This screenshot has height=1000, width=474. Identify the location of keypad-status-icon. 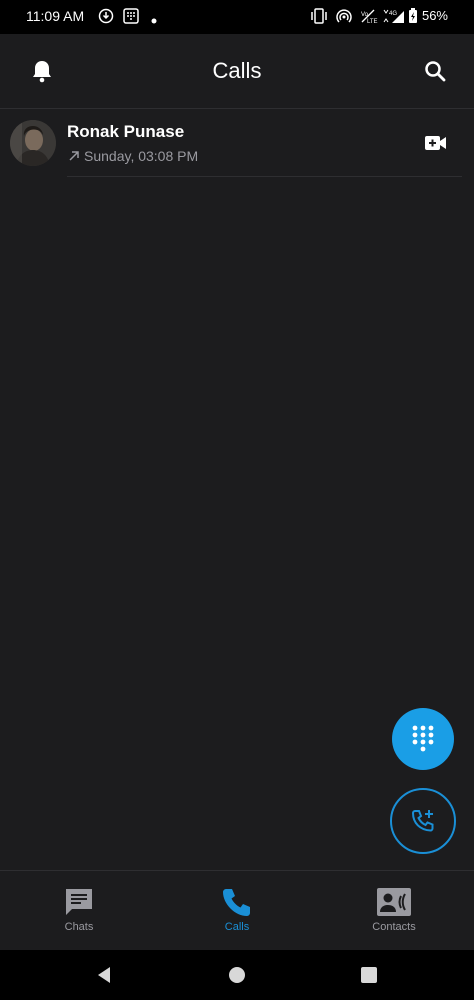
(131, 17).